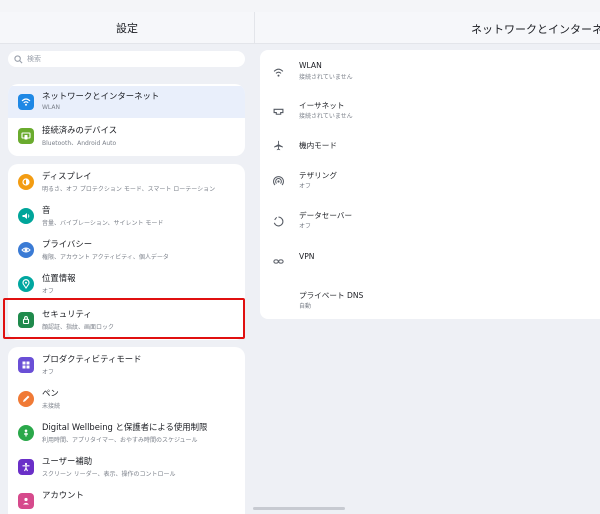 The image size is (600, 514). What do you see at coordinates (67, 461) in the screenshot?
I see `sidebar-item-title: ユーザー補助` at bounding box center [67, 461].